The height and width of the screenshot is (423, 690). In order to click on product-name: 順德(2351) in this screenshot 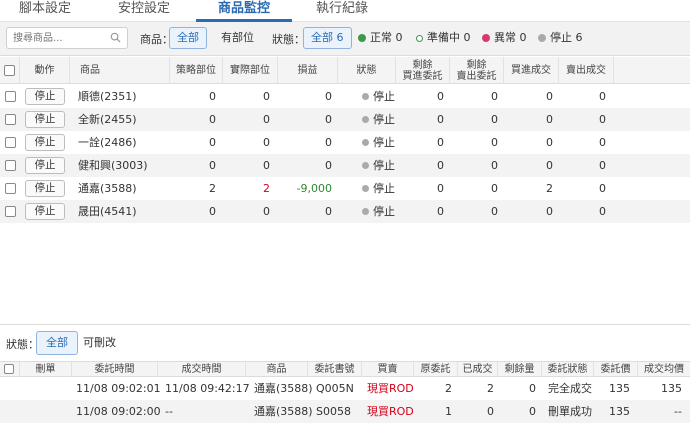, I will do `click(107, 96)`.